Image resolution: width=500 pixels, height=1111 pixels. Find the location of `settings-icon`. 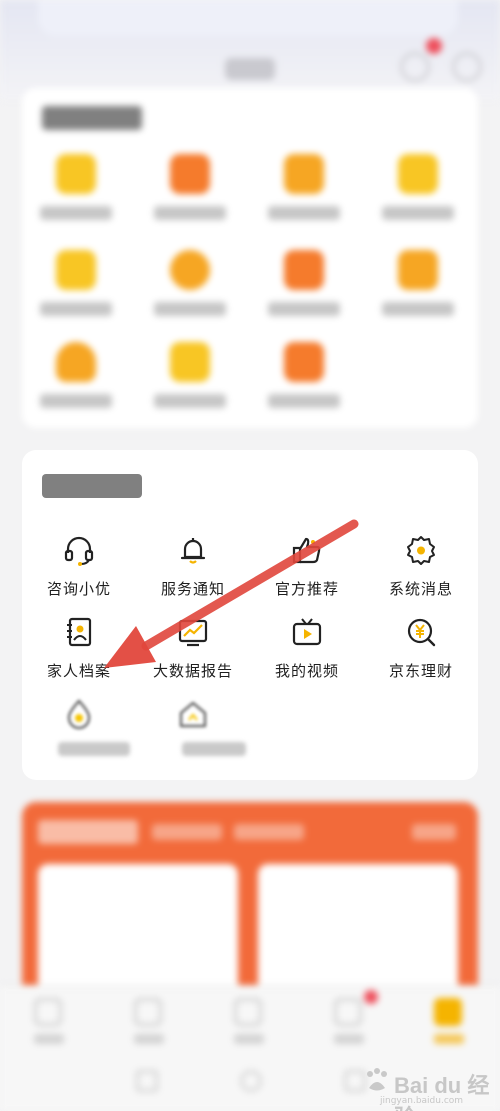

settings-icon is located at coordinates (467, 67).